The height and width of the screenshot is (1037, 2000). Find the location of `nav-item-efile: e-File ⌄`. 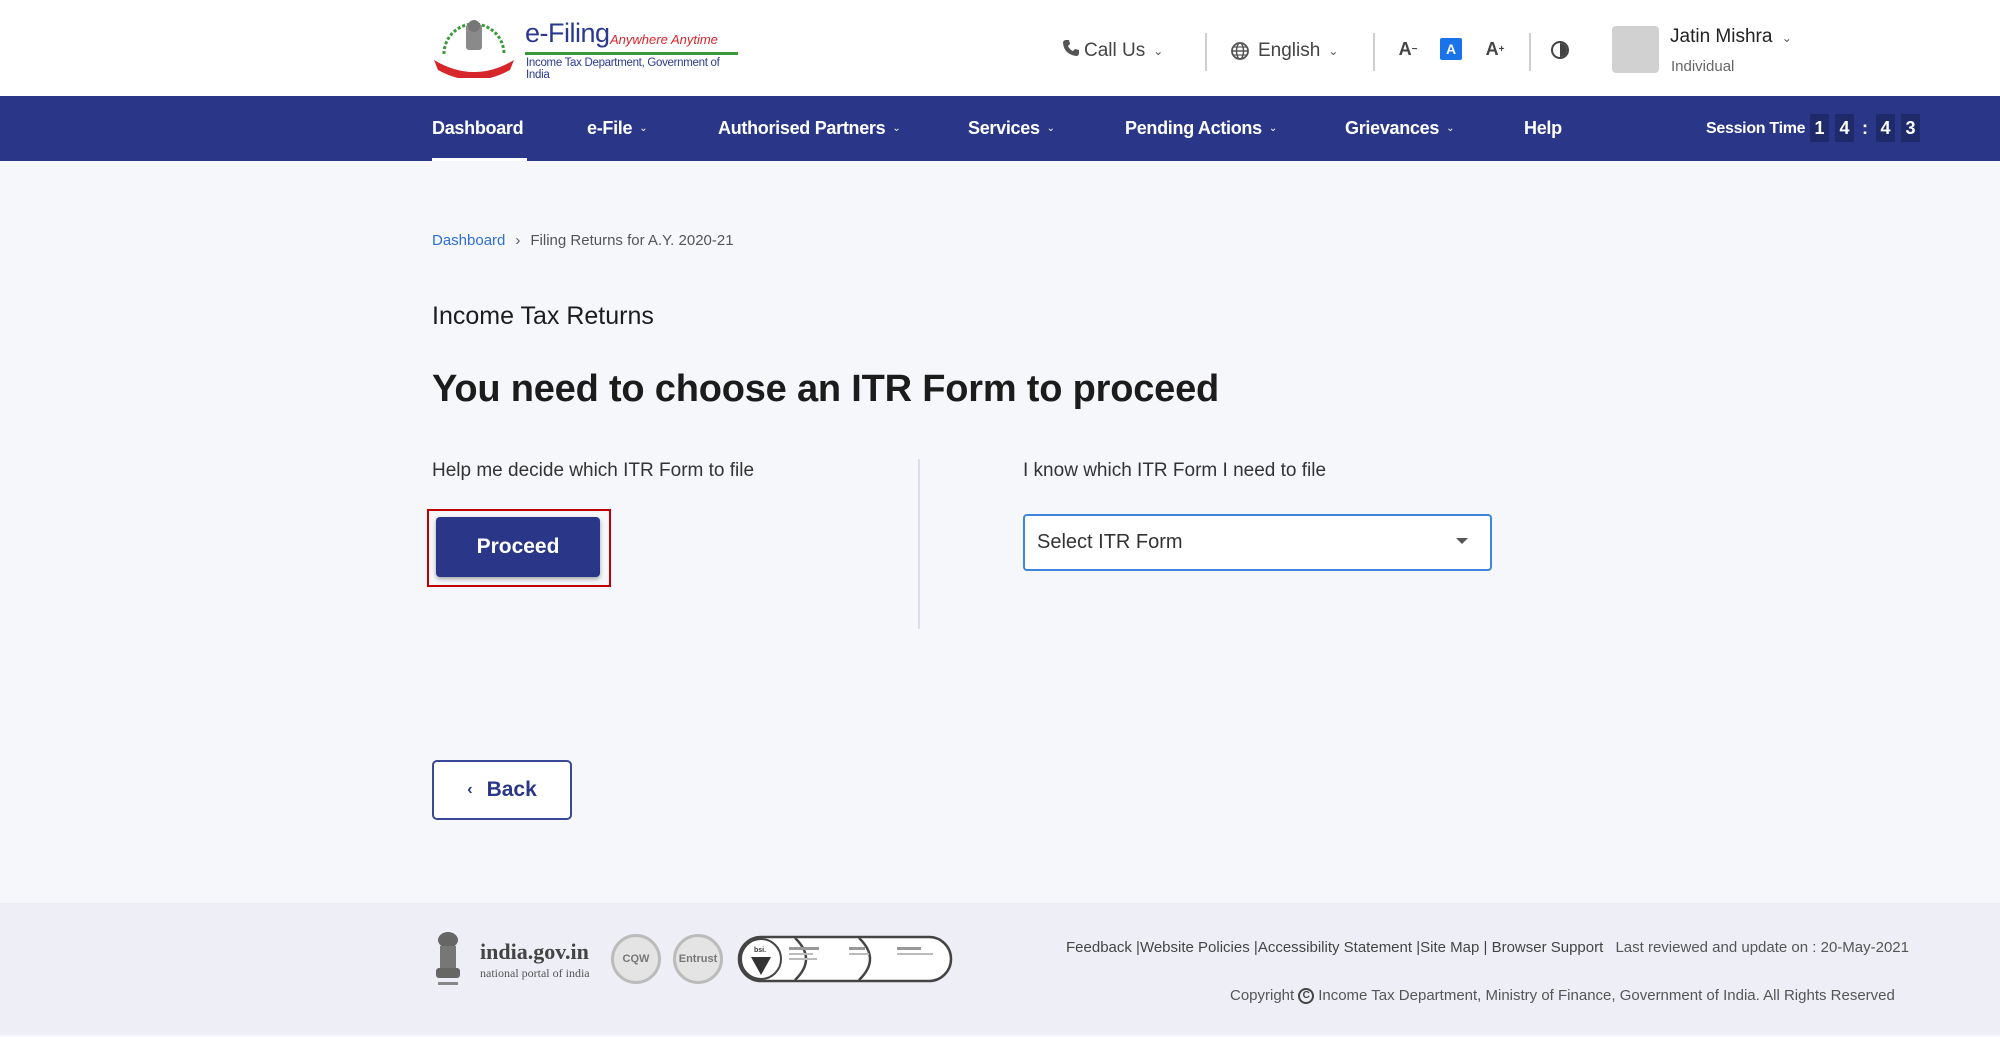

nav-item-efile: e-File ⌄ is located at coordinates (617, 128).